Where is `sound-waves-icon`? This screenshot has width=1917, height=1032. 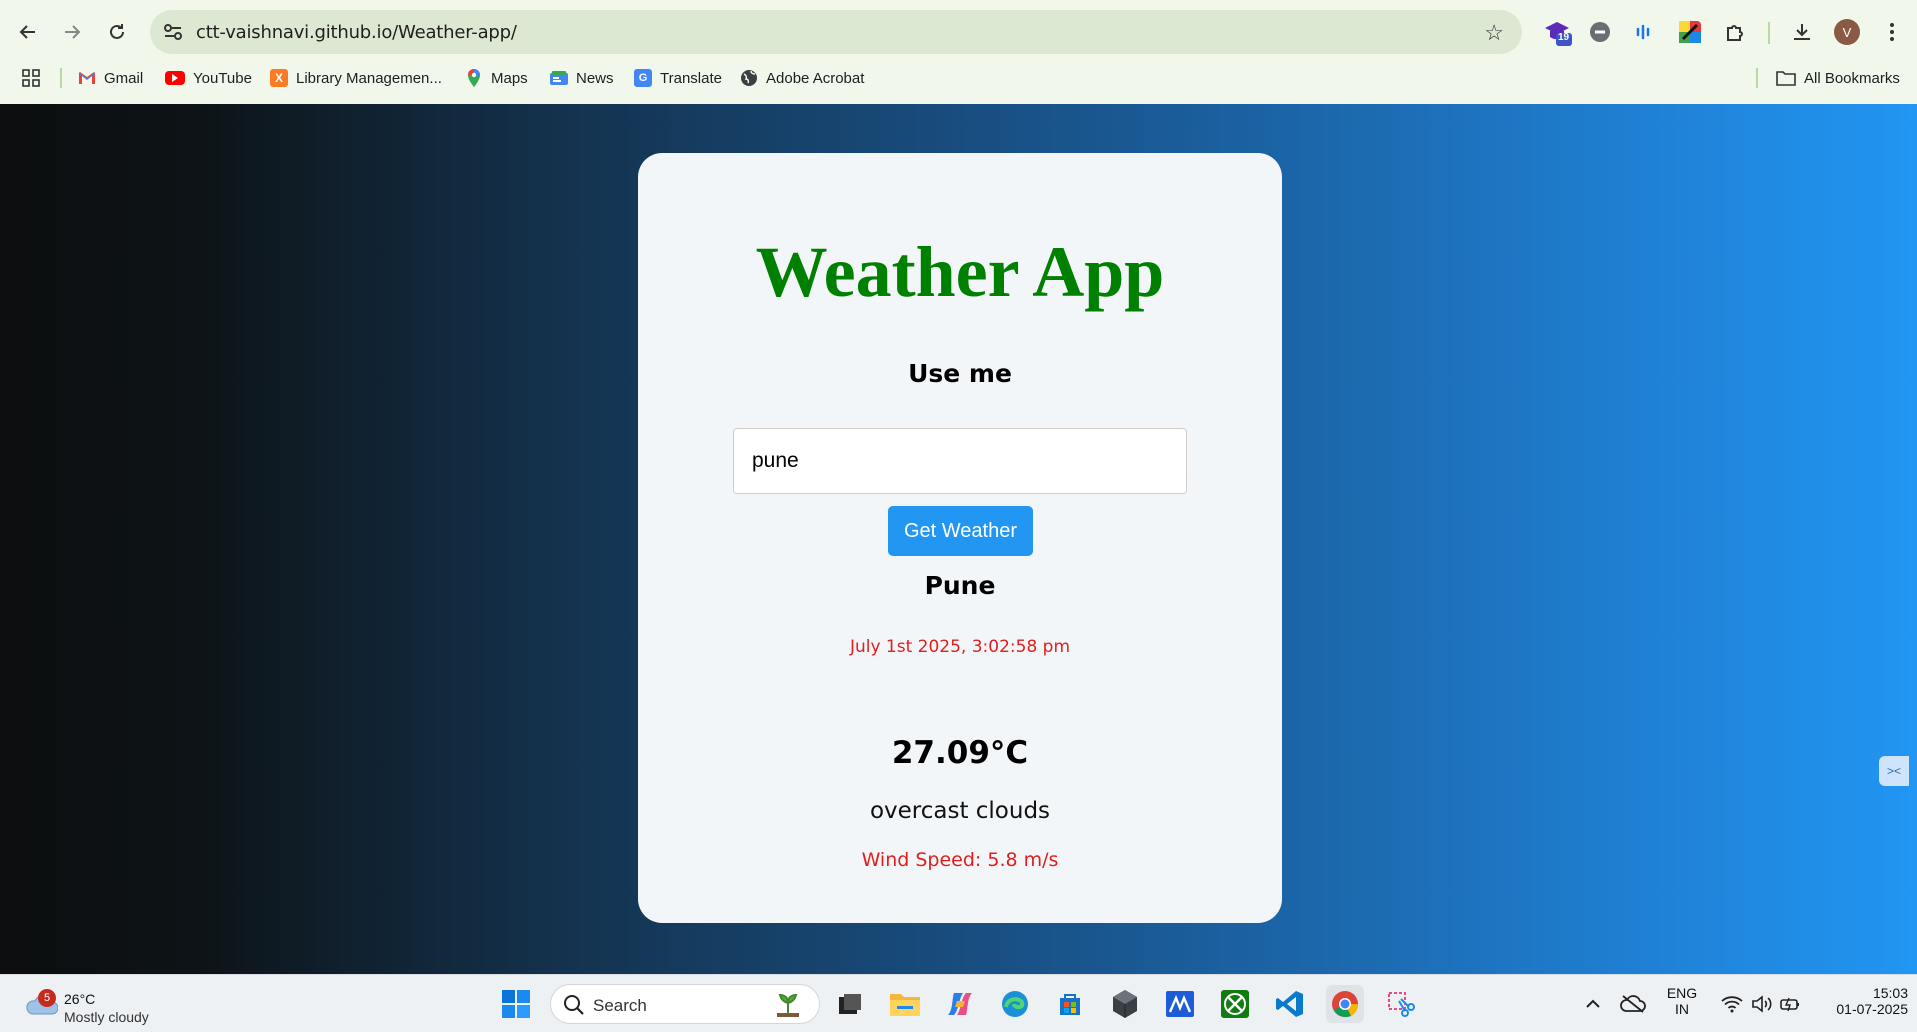 sound-waves-icon is located at coordinates (1643, 32).